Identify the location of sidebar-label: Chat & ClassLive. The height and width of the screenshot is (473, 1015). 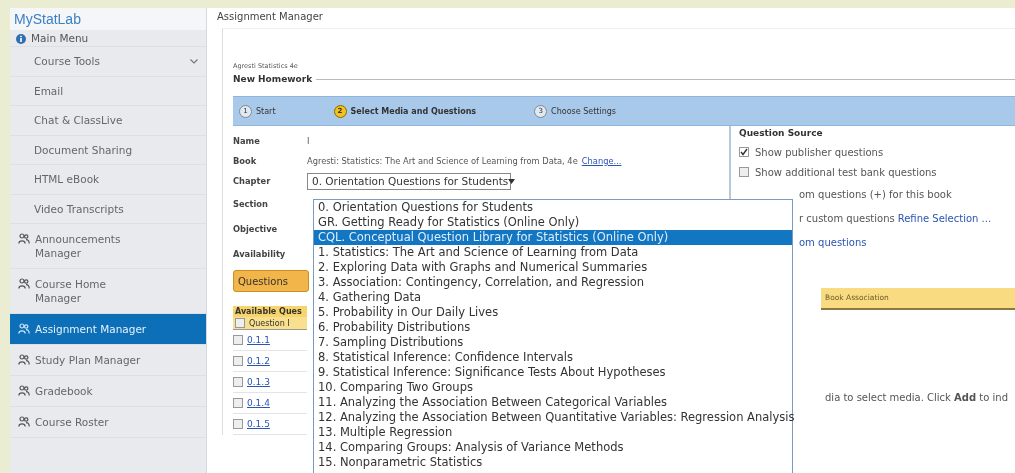
(78, 120).